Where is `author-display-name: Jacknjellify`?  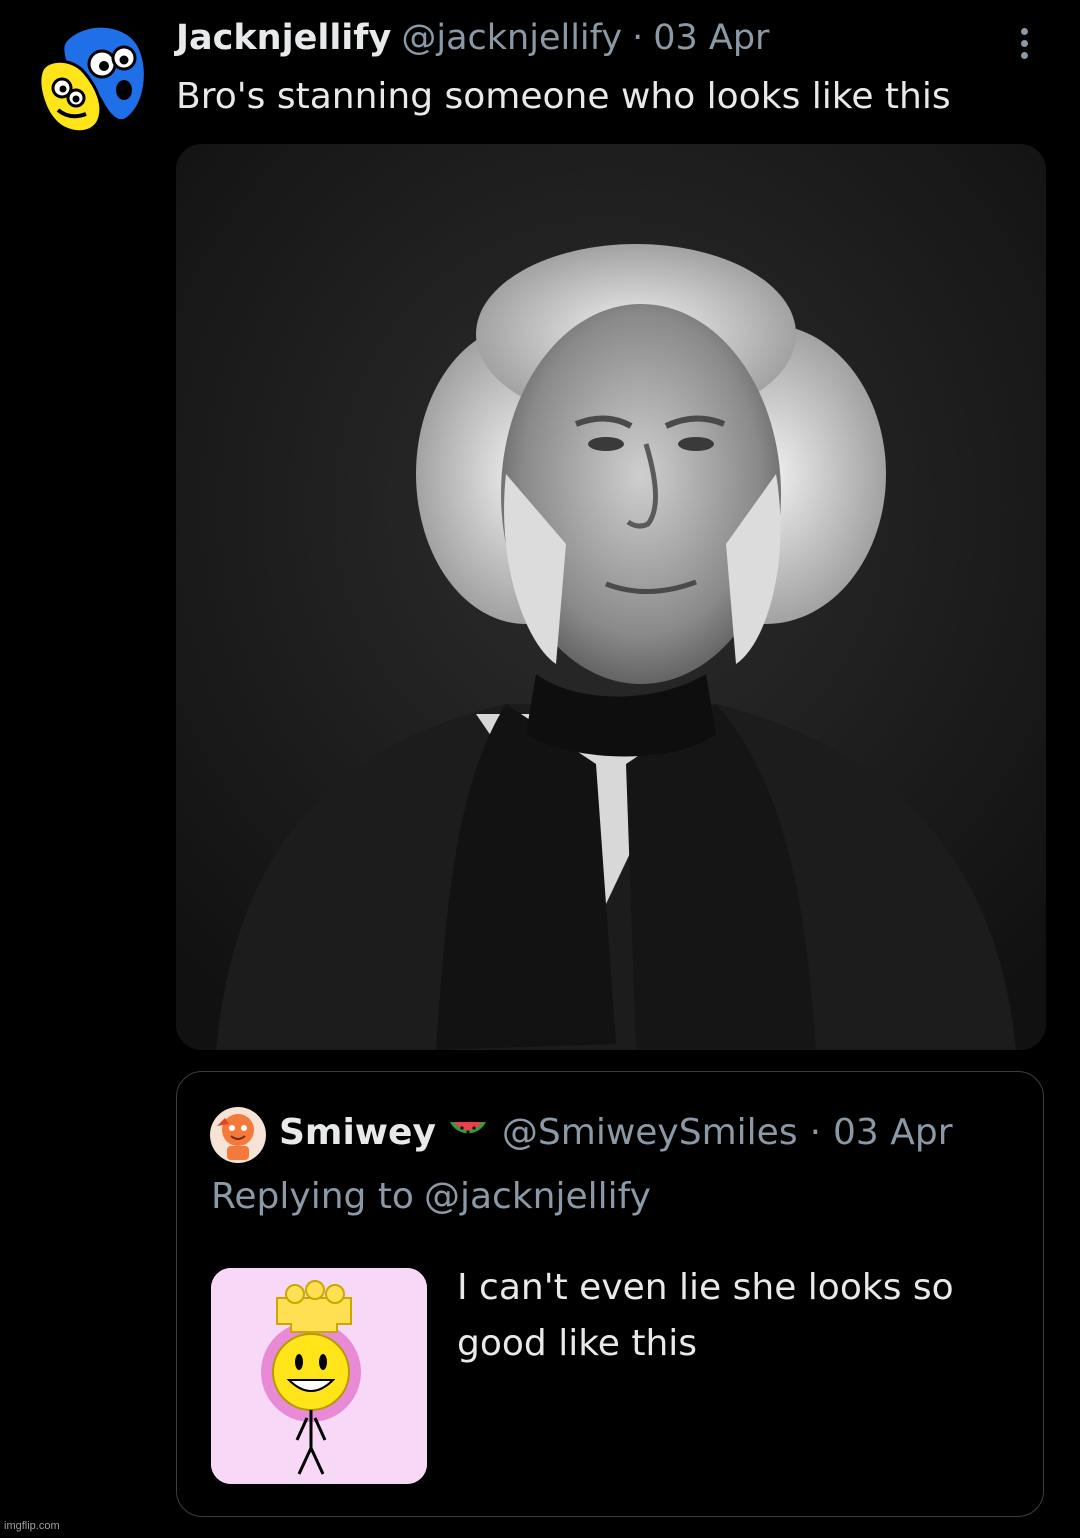
author-display-name: Jacknjellify is located at coordinates (283, 38).